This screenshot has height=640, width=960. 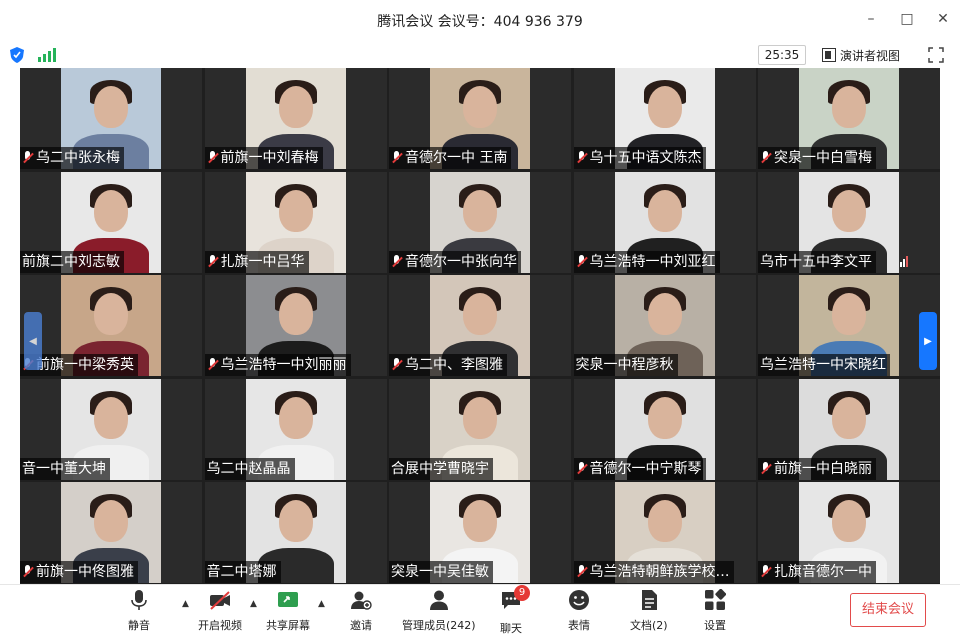 What do you see at coordinates (288, 625) in the screenshot?
I see `share-screen-label: 共享屏幕` at bounding box center [288, 625].